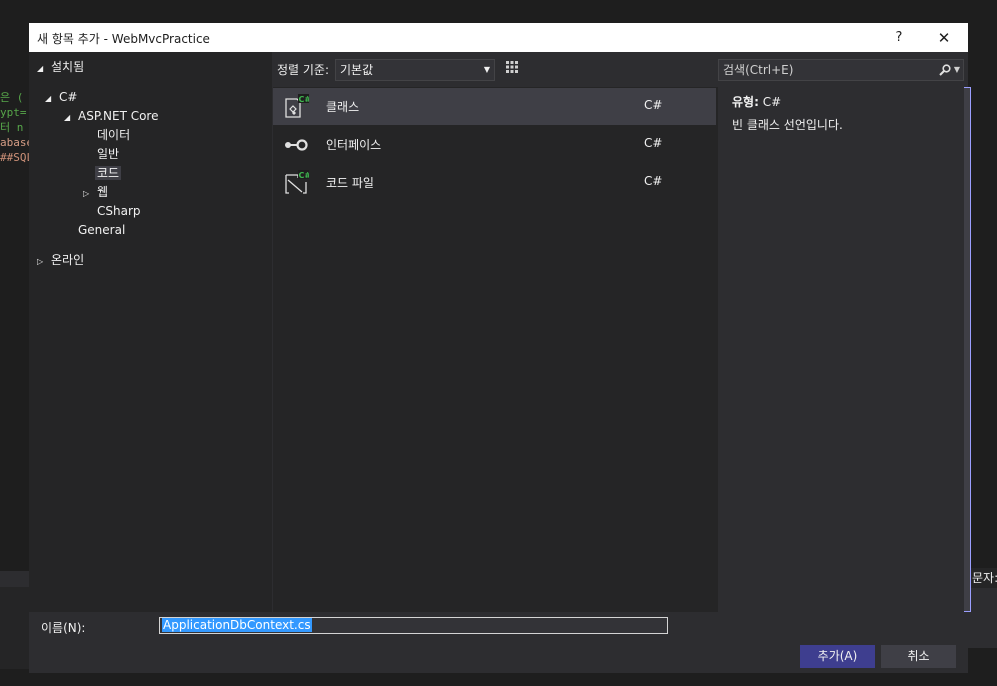  I want to click on small-icons-view-button, so click(512, 70).